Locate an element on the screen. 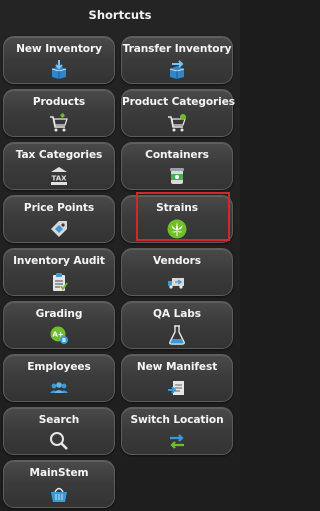 This screenshot has height=511, width=320. inventory-audit-button: Inventory Audit is located at coordinates (59, 272).